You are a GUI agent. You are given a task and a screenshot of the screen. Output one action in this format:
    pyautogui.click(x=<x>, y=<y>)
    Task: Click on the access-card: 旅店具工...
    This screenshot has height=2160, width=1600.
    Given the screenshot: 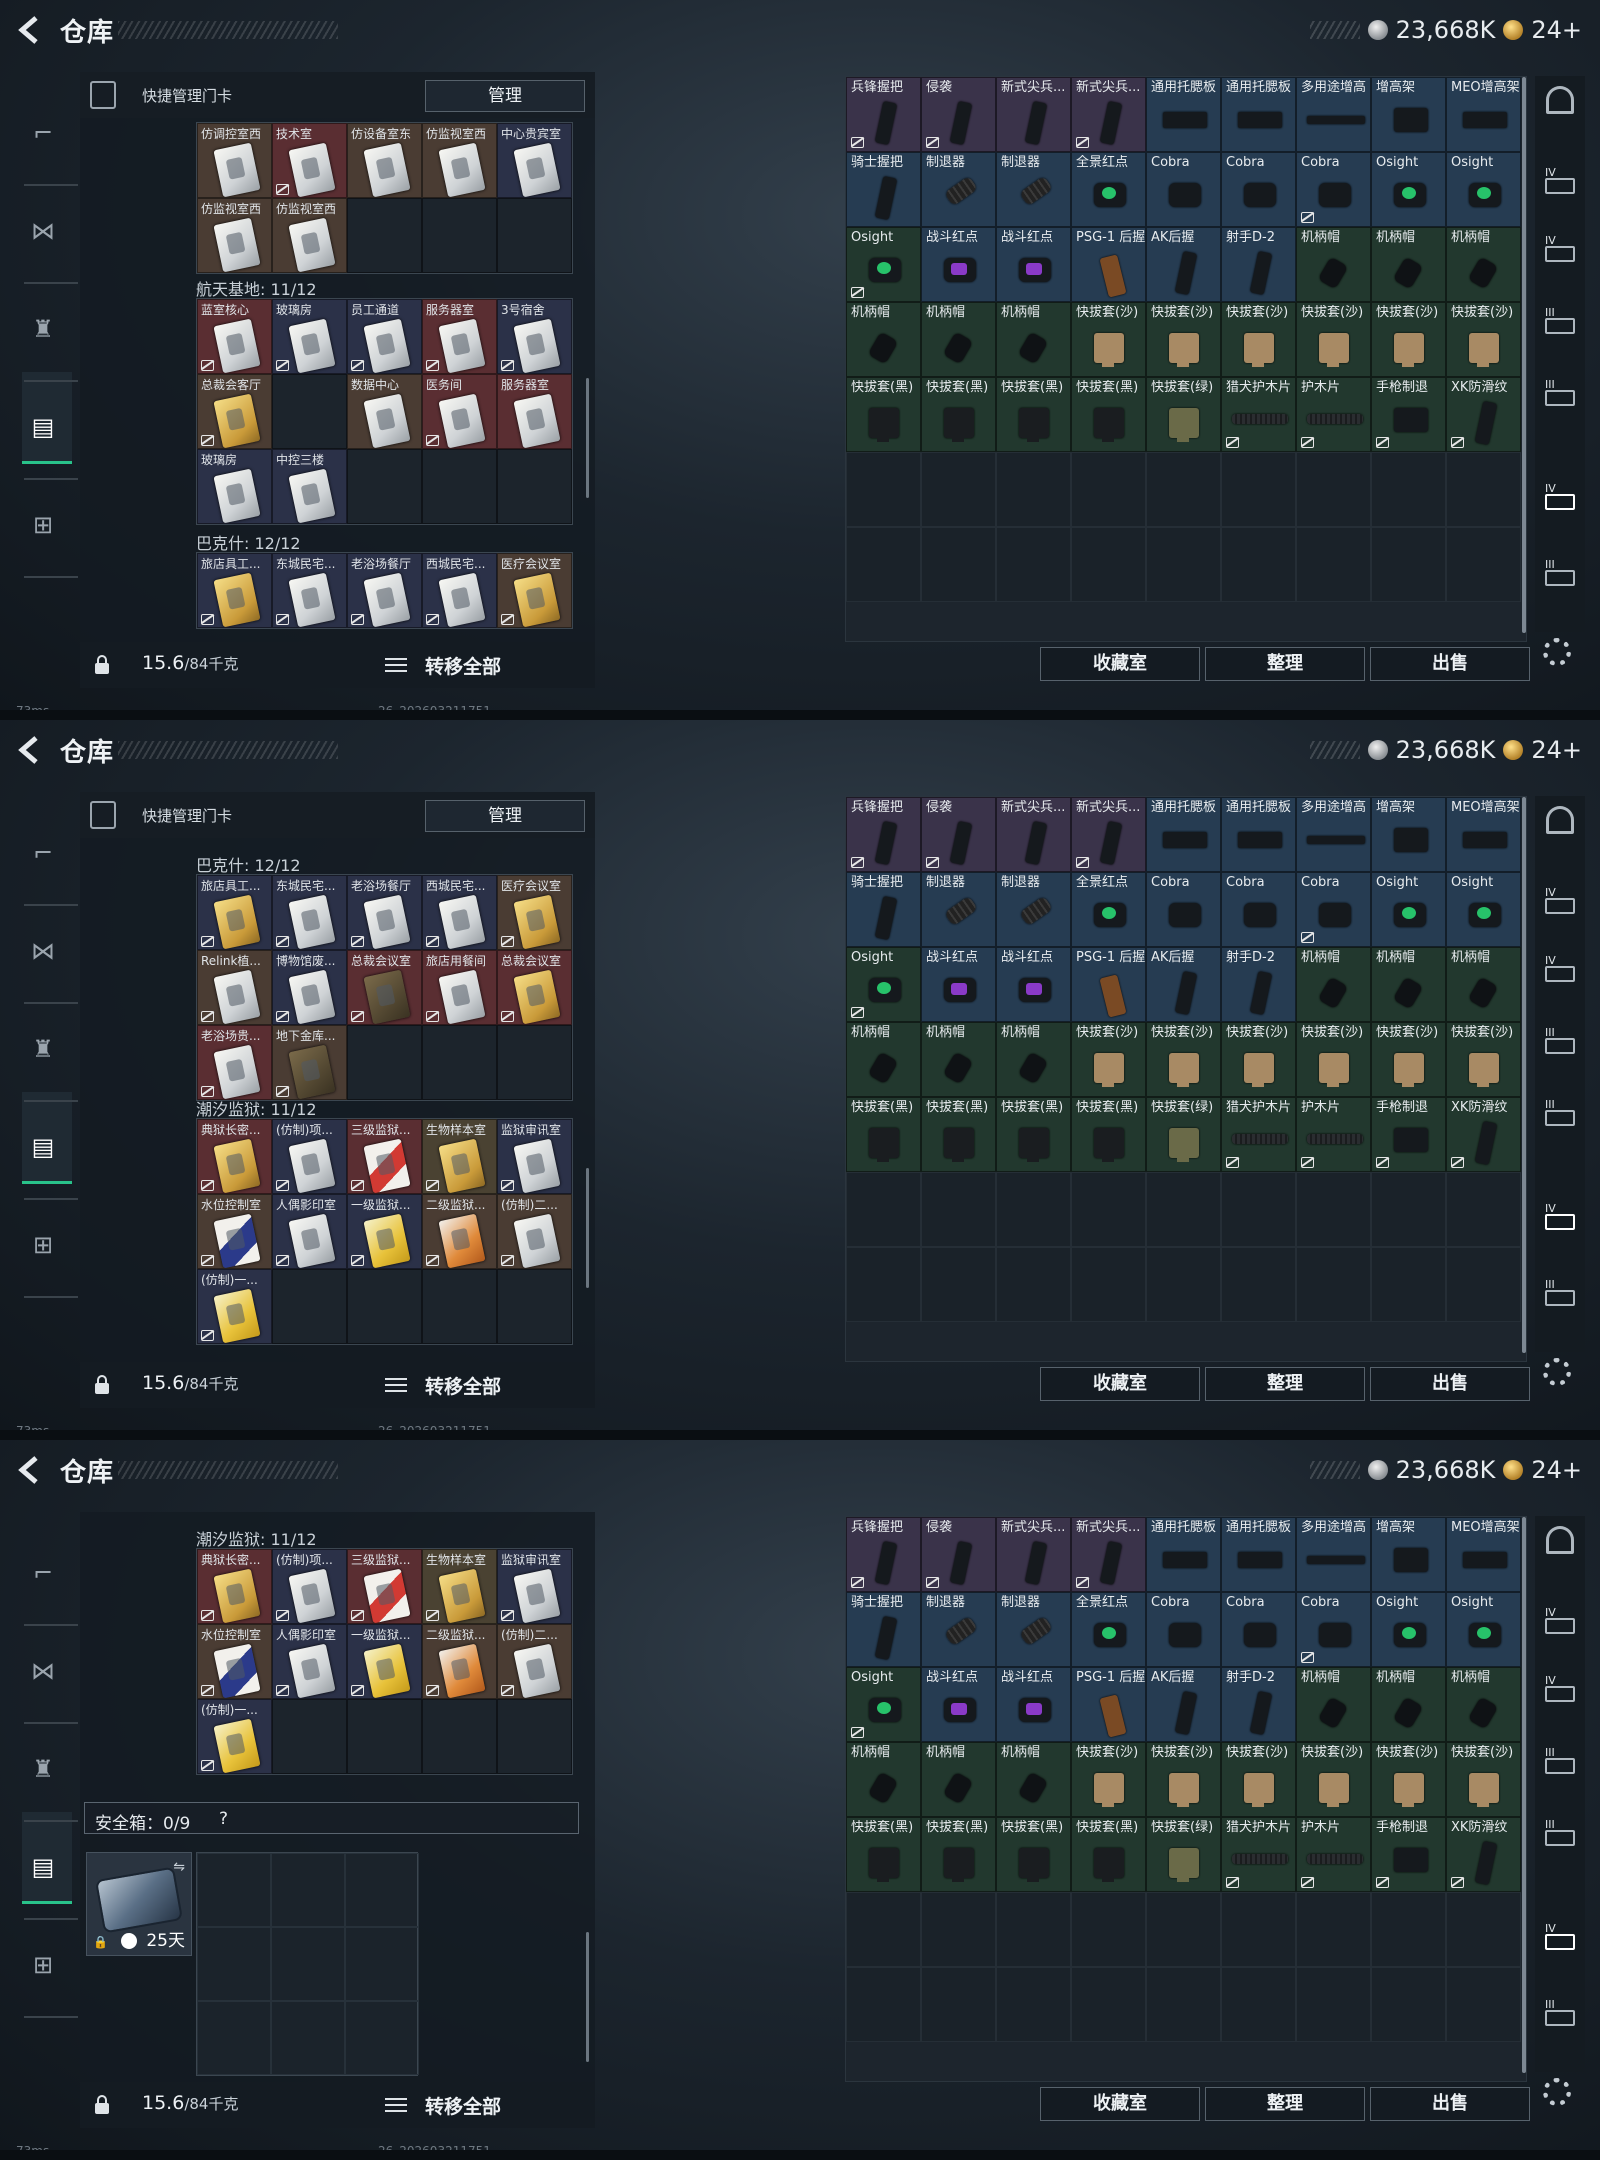 What is the action you would take?
    pyautogui.click(x=234, y=912)
    